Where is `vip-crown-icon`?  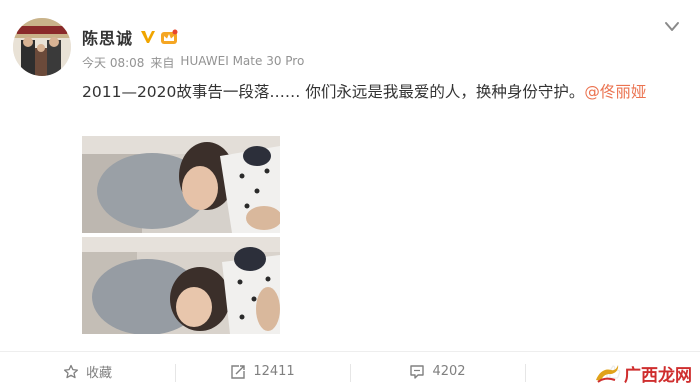 vip-crown-icon is located at coordinates (169, 37).